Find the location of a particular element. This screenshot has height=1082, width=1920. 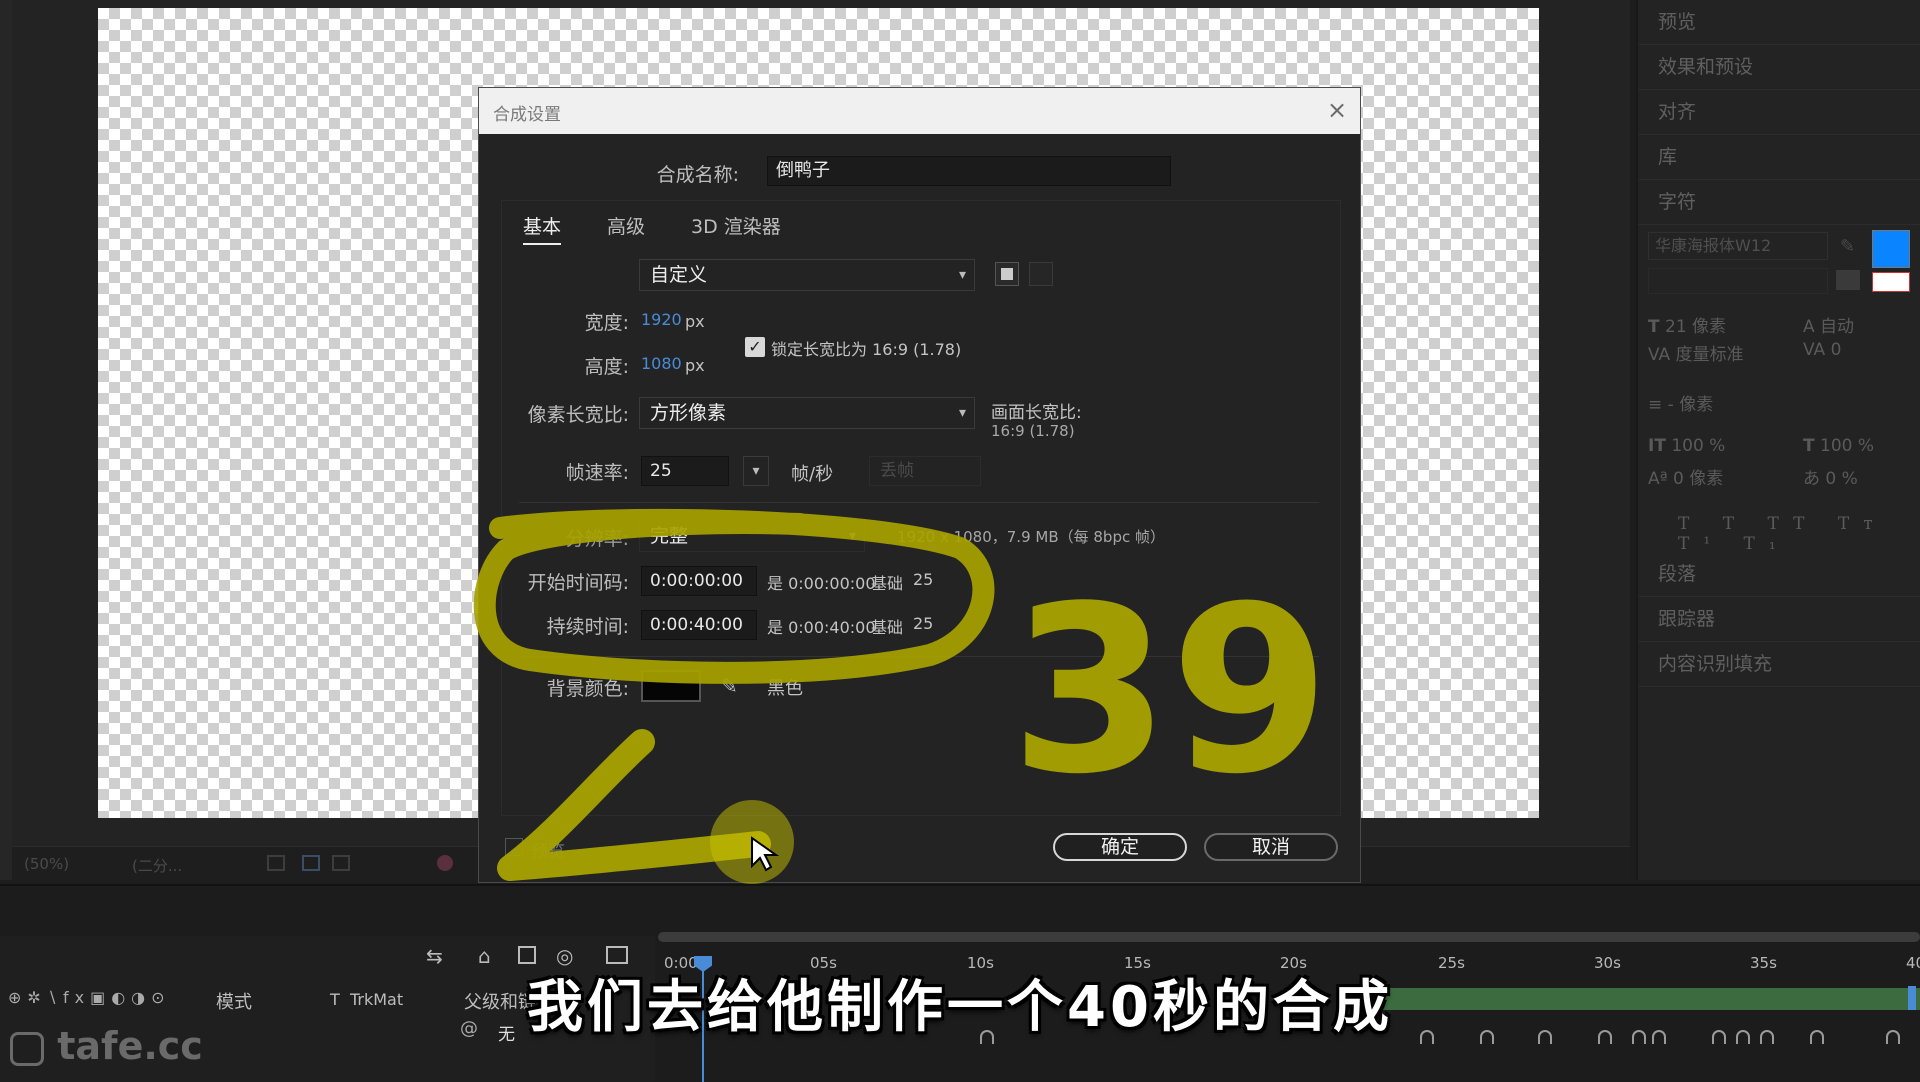

handwritten-number: 39 is located at coordinates (1170, 691).